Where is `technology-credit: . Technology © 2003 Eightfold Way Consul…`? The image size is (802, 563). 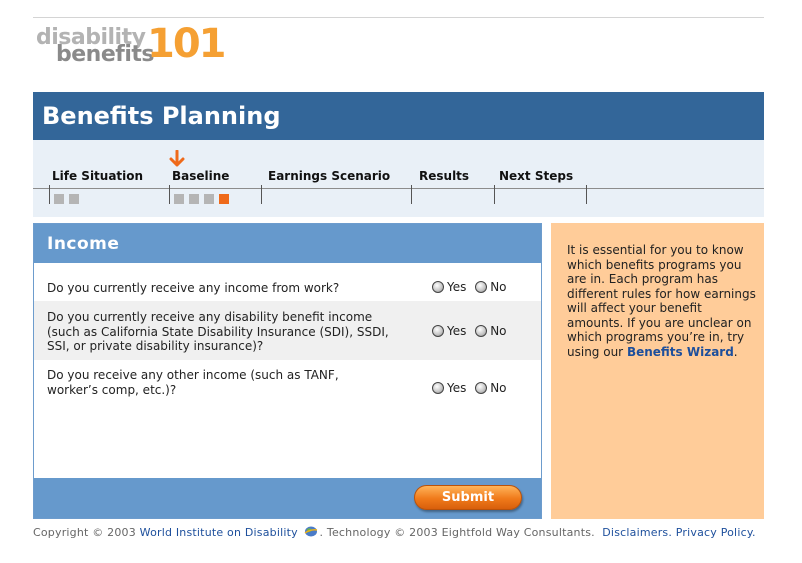
technology-credit: . Technology © 2003 Eightfold Way Consul… is located at coordinates (457, 532).